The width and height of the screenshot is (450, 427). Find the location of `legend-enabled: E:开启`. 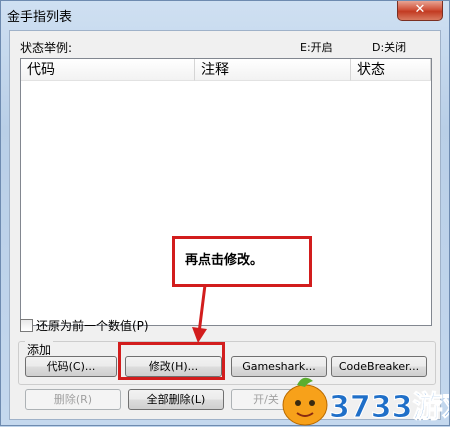

legend-enabled: E:开启 is located at coordinates (316, 47).